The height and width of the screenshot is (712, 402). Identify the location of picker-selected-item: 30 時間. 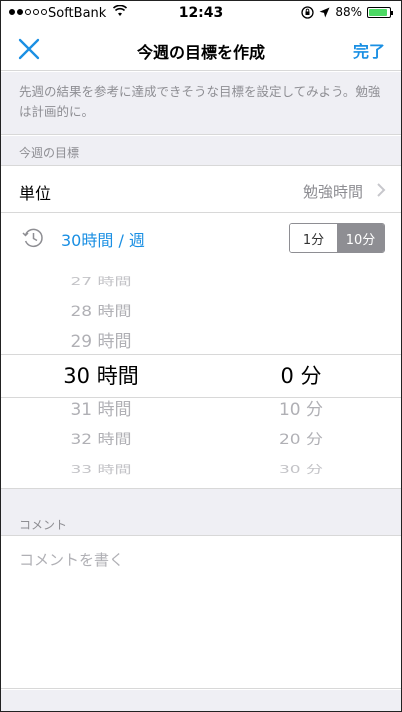
(101, 376).